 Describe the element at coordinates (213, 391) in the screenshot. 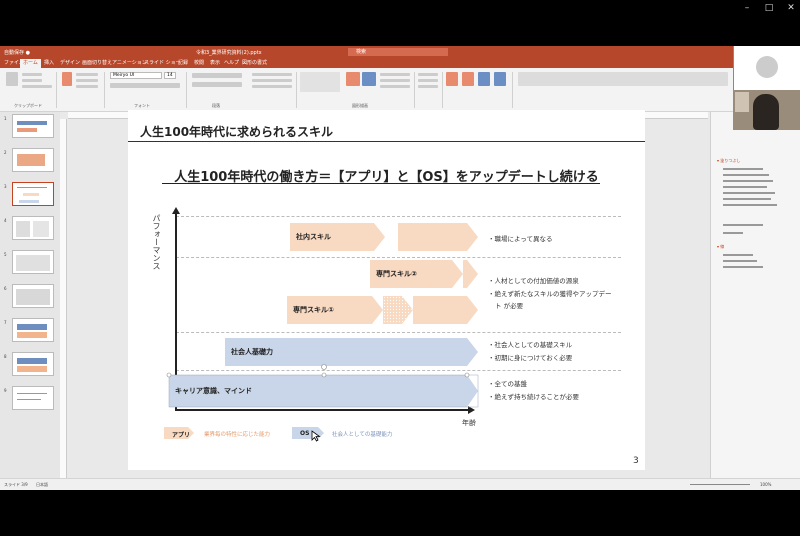

I see `bar-label-career: キャリア意識、マインド` at that location.